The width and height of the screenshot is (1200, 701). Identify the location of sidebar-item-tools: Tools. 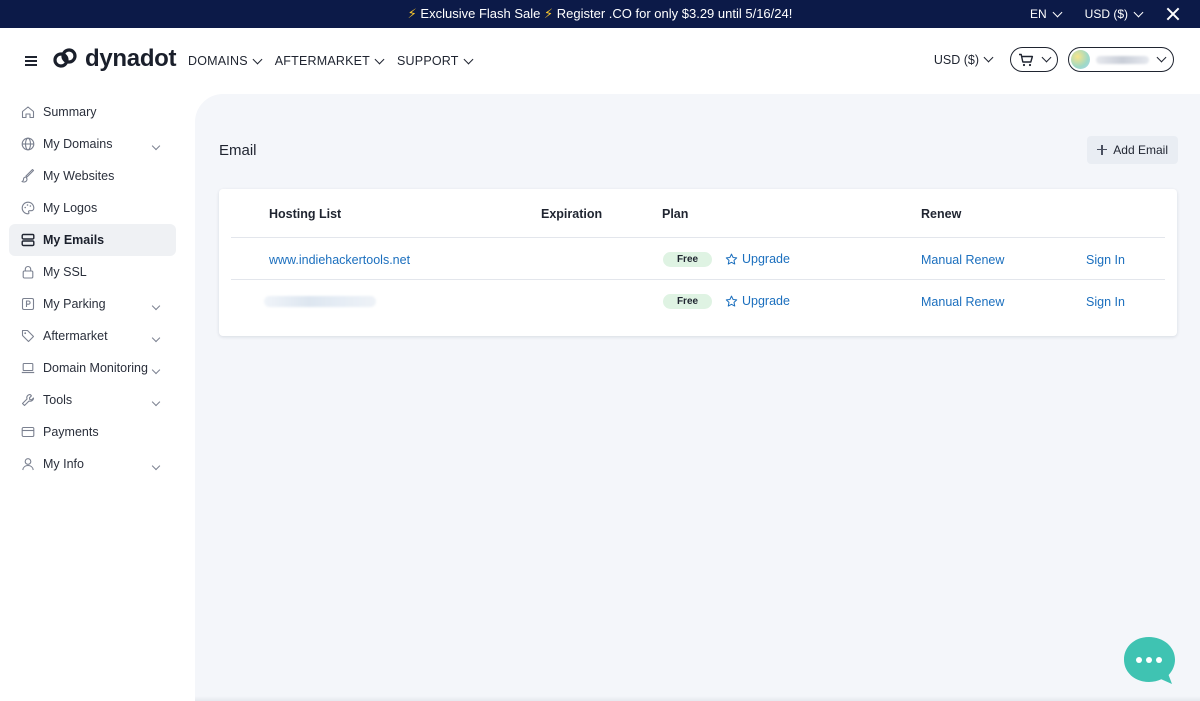
(92, 400).